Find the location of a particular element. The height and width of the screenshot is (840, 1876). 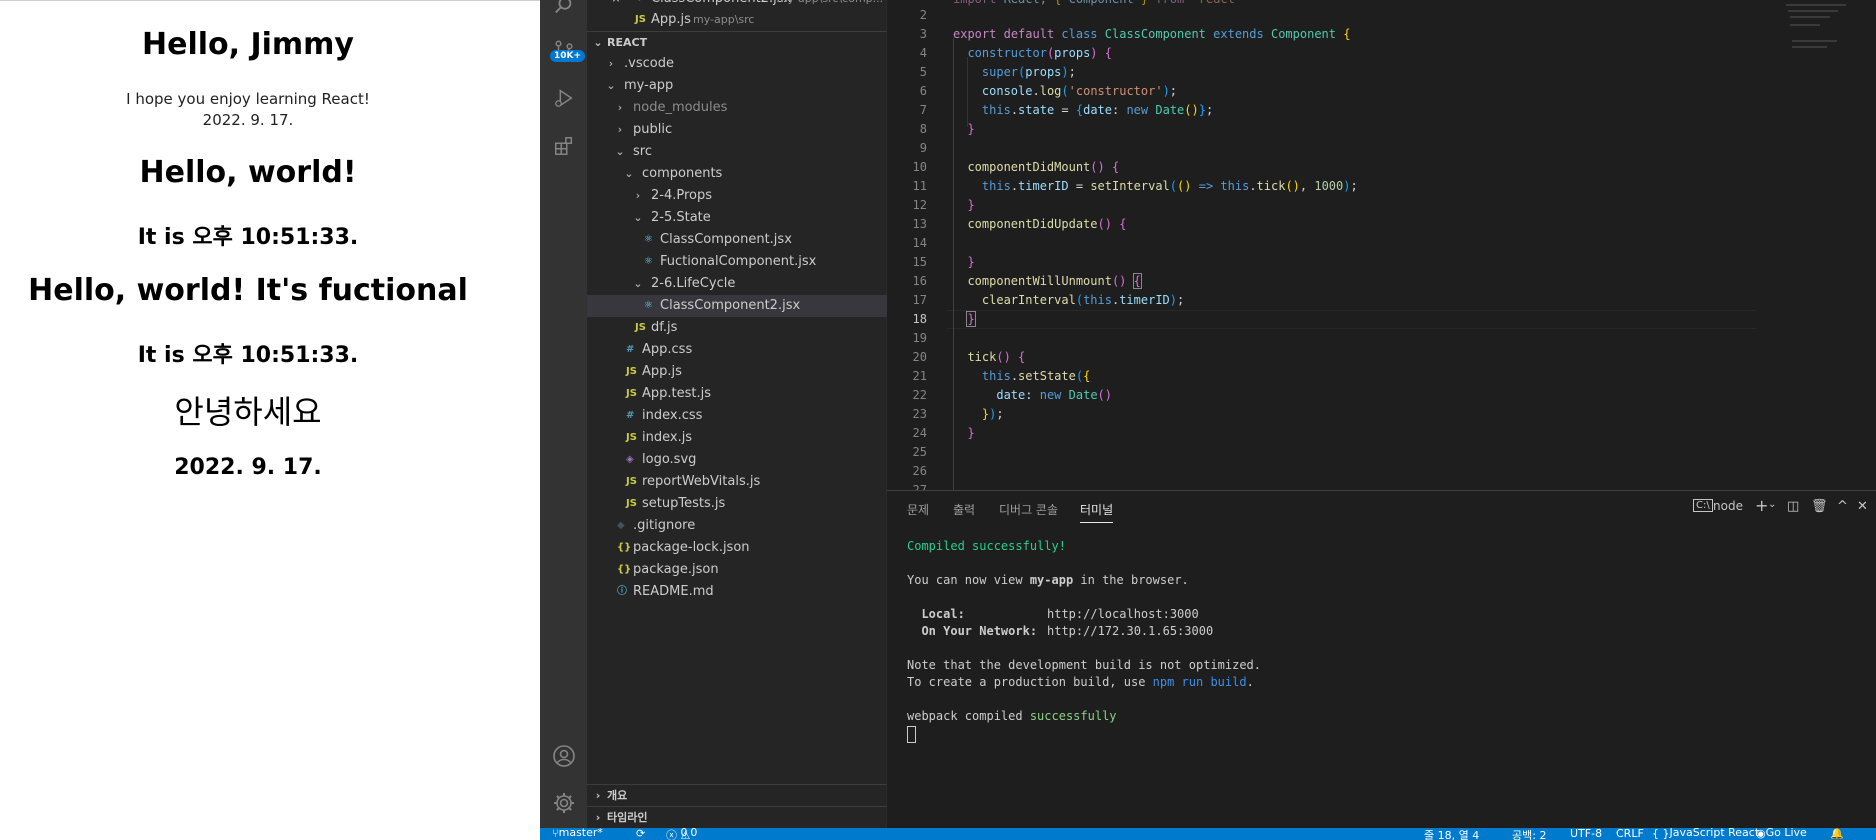

tab-problems: 문제 is located at coordinates (918, 509).